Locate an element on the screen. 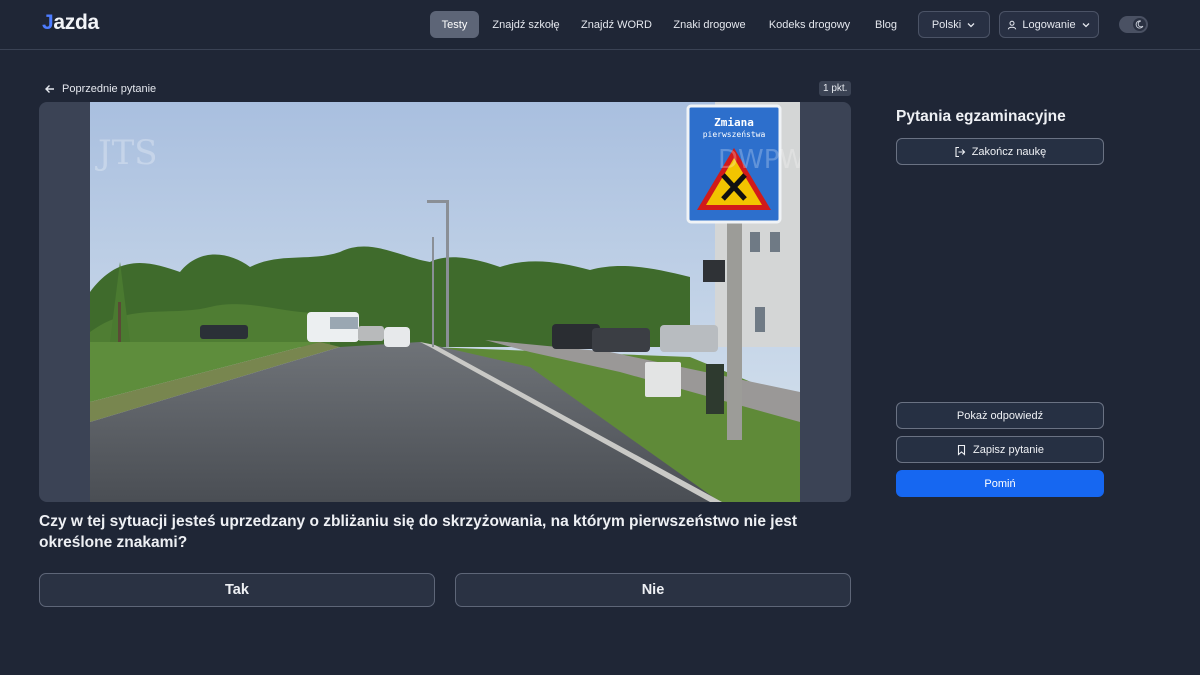 This screenshot has width=1200, height=675. logout-icon is located at coordinates (960, 151).